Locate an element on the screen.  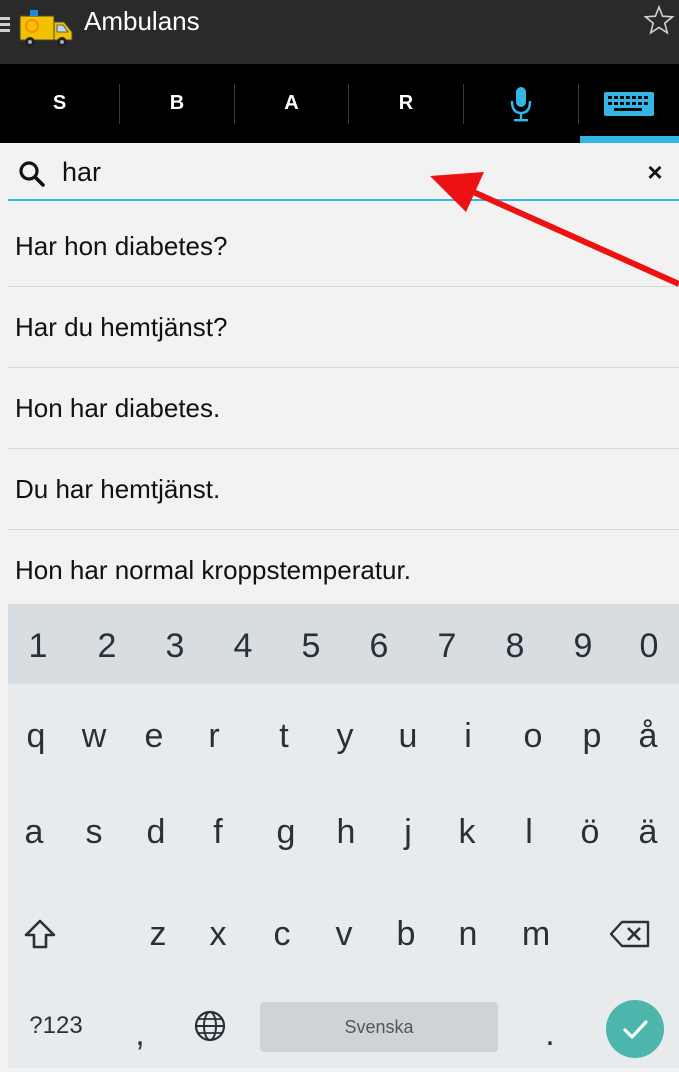
key: f is located at coordinates (218, 832).